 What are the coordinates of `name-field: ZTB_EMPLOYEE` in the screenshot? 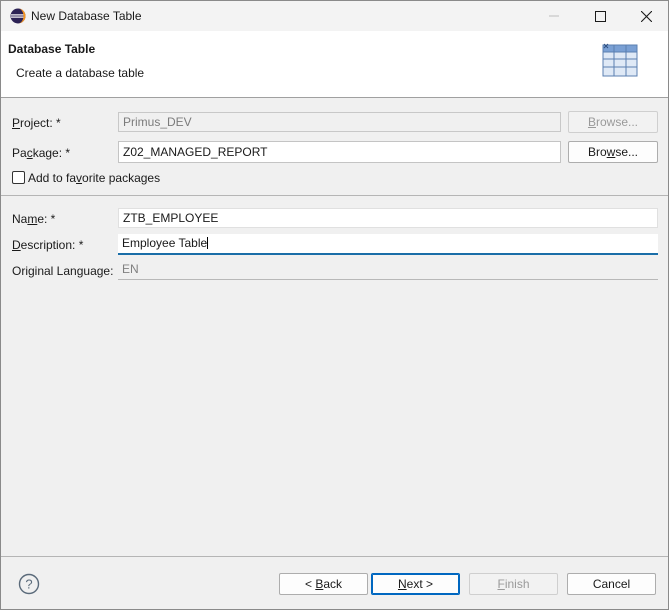 It's located at (388, 218).